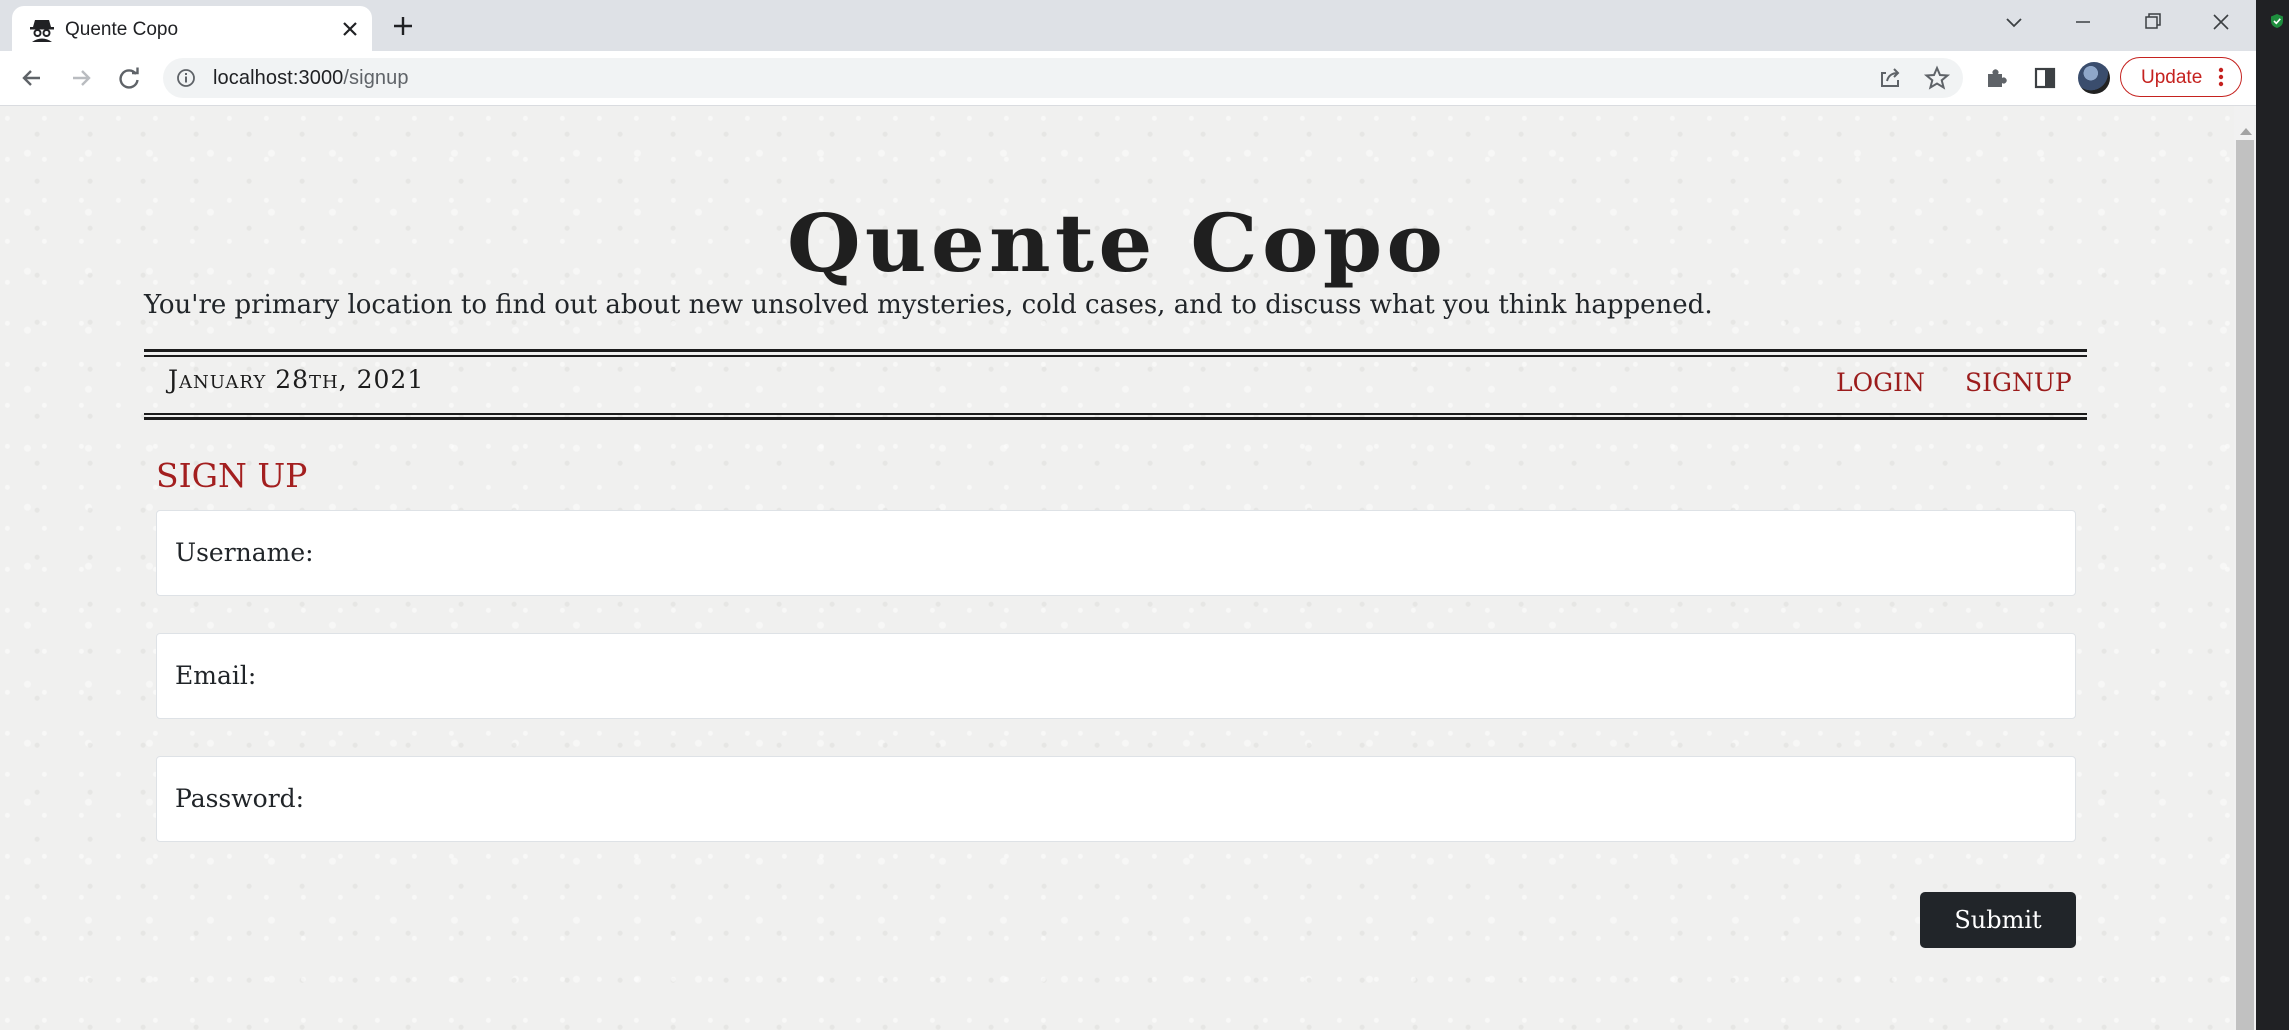 This screenshot has height=1030, width=2289. Describe the element at coordinates (1115, 350) in the screenshot. I see `divider-top-heavy` at that location.